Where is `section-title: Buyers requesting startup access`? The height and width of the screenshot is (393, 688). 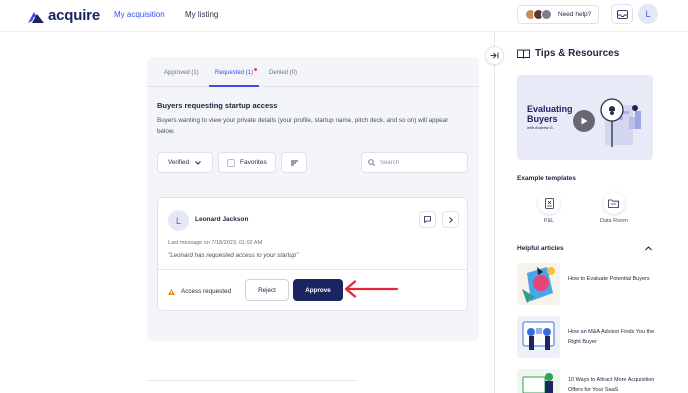
section-title: Buyers requesting startup access is located at coordinates (217, 105).